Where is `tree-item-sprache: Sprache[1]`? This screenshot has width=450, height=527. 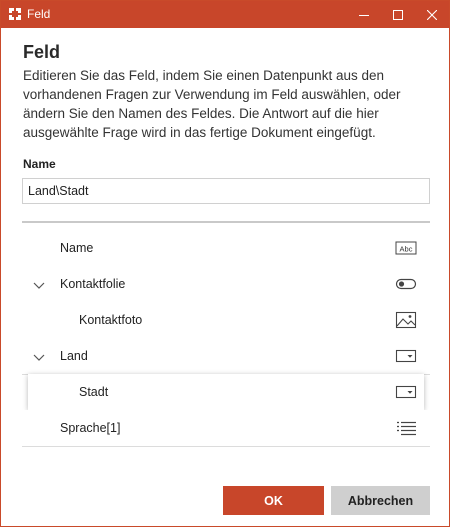 tree-item-sprache: Sprache[1] is located at coordinates (226, 428).